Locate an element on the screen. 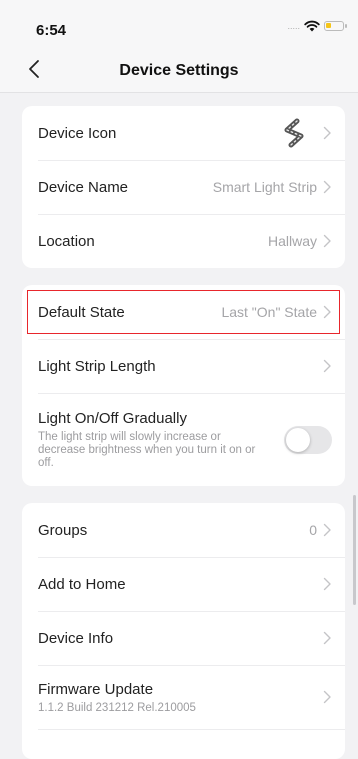 This screenshot has width=358, height=759. scrollbar is located at coordinates (354, 550).